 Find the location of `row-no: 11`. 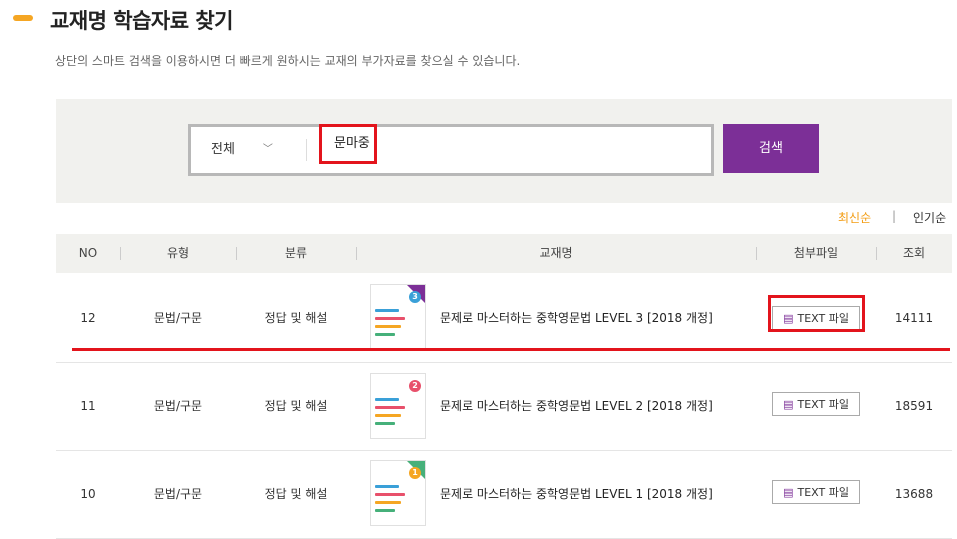

row-no: 11 is located at coordinates (88, 406).